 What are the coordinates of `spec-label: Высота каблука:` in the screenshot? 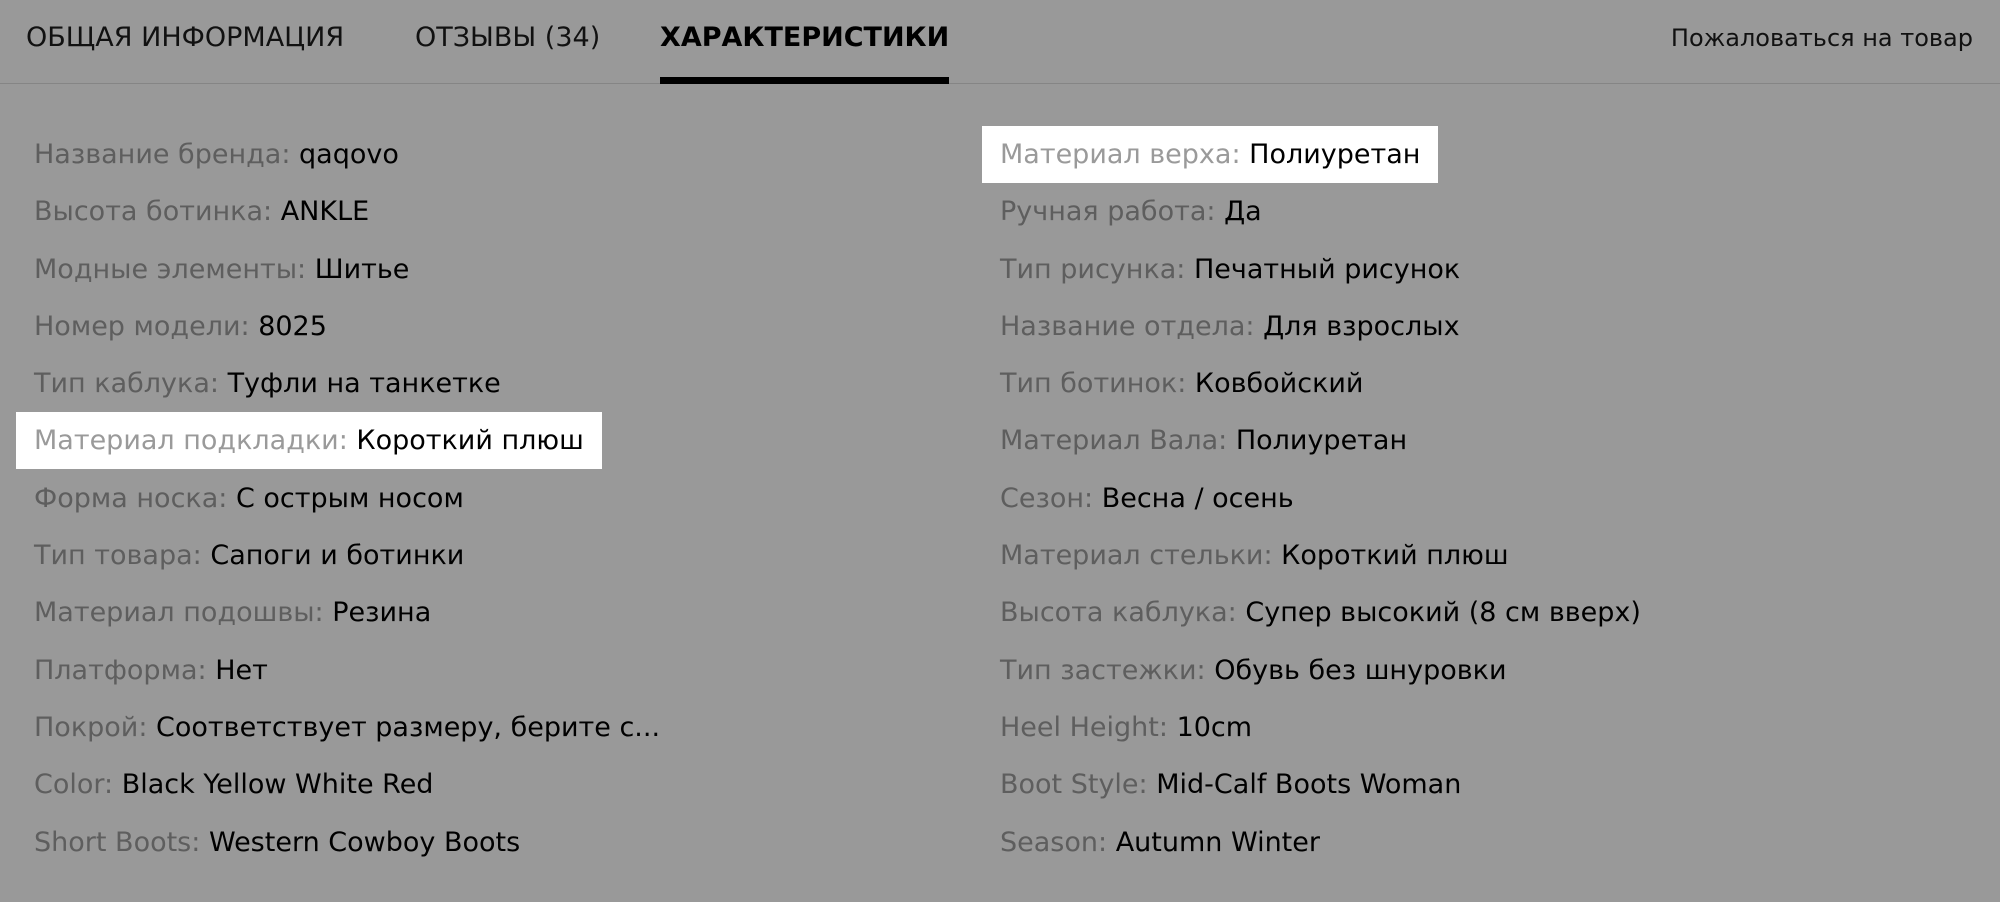 It's located at (1118, 613).